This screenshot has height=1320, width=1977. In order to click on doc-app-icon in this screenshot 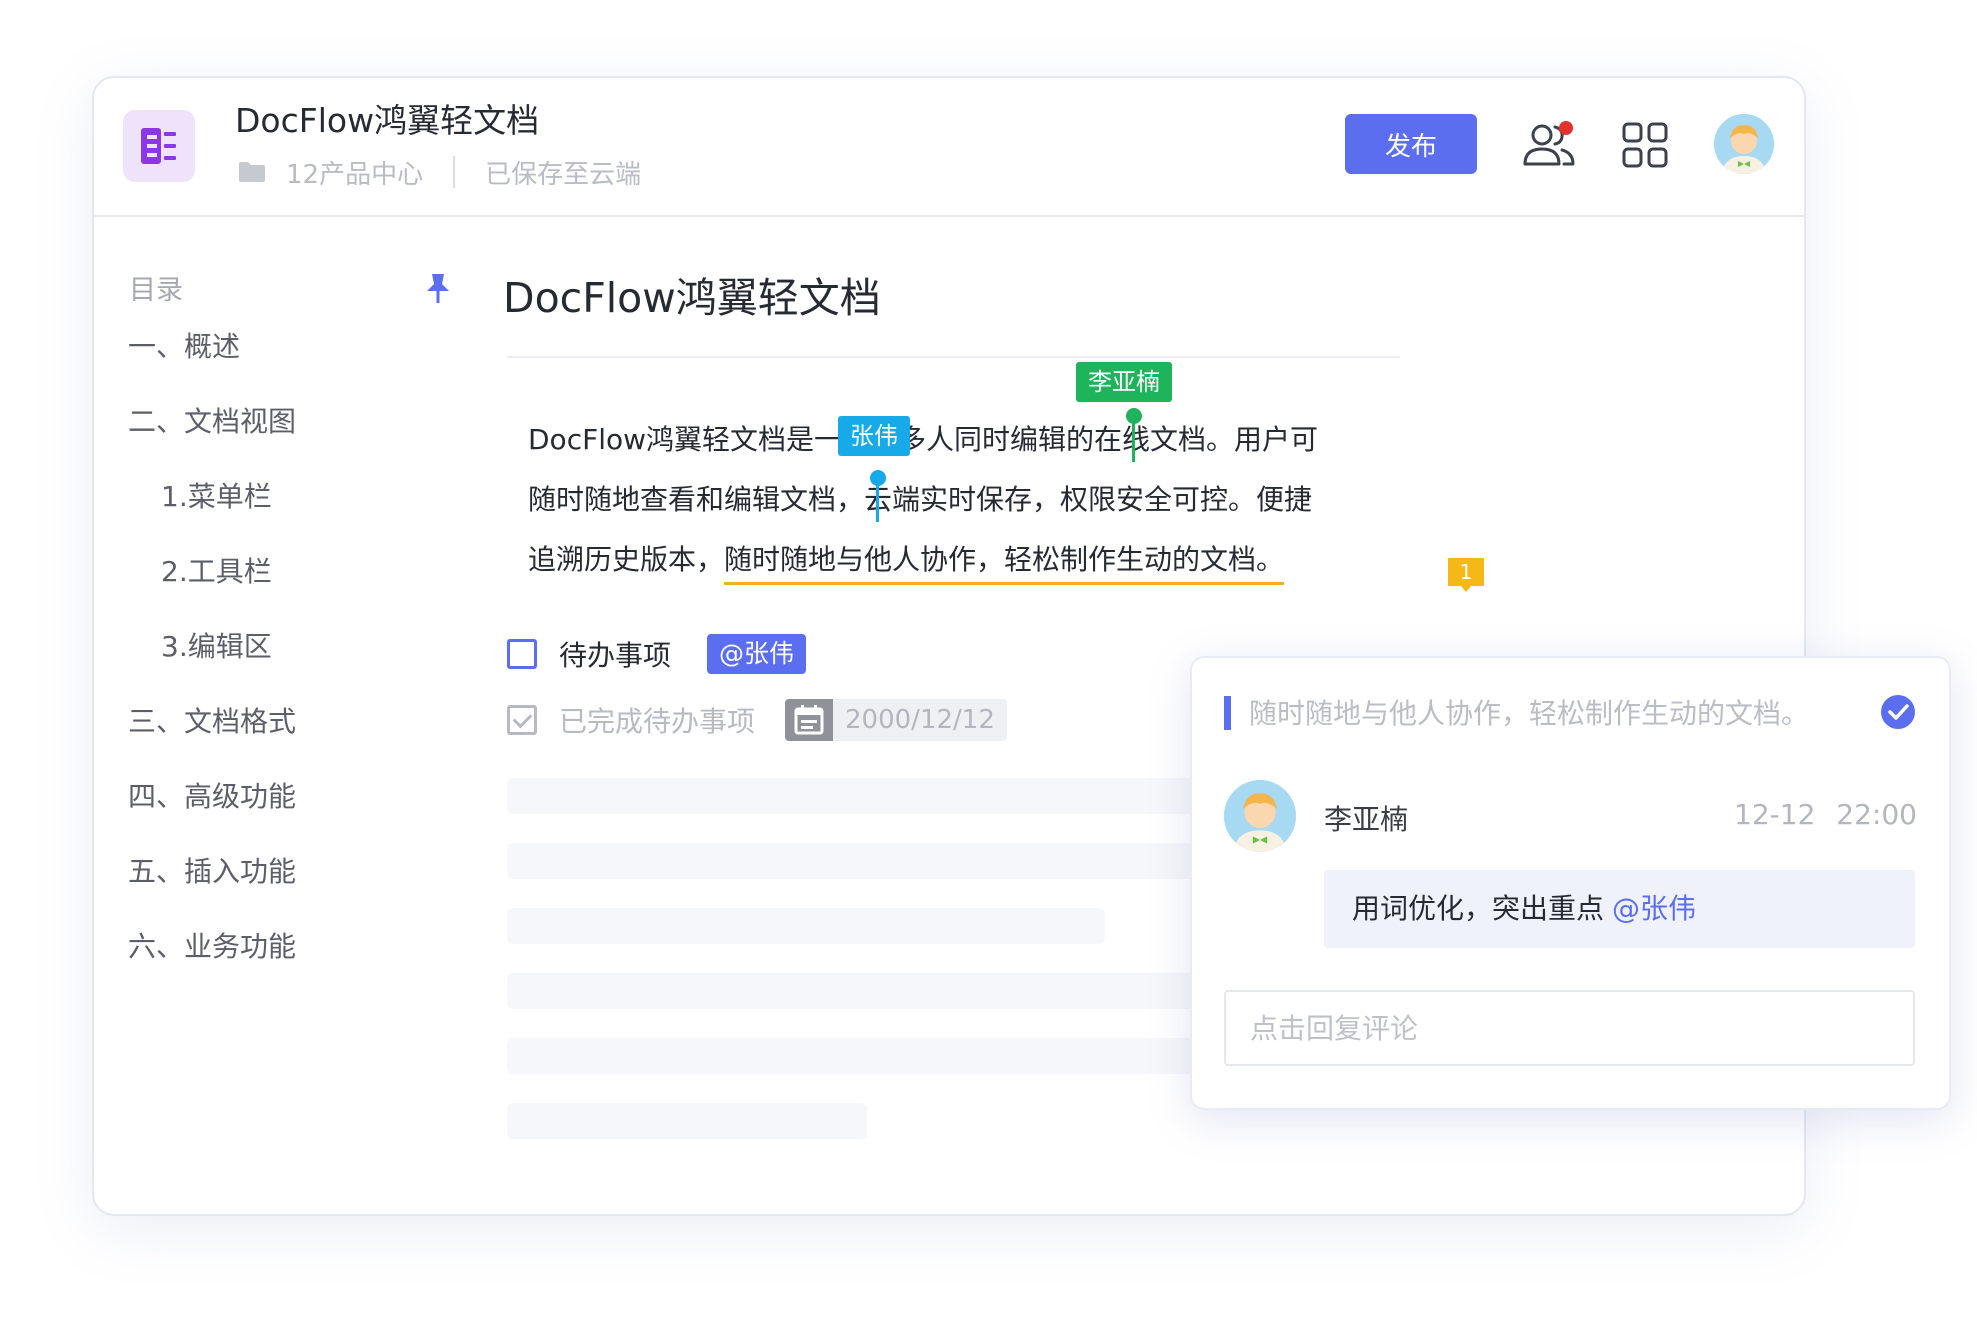, I will do `click(159, 146)`.